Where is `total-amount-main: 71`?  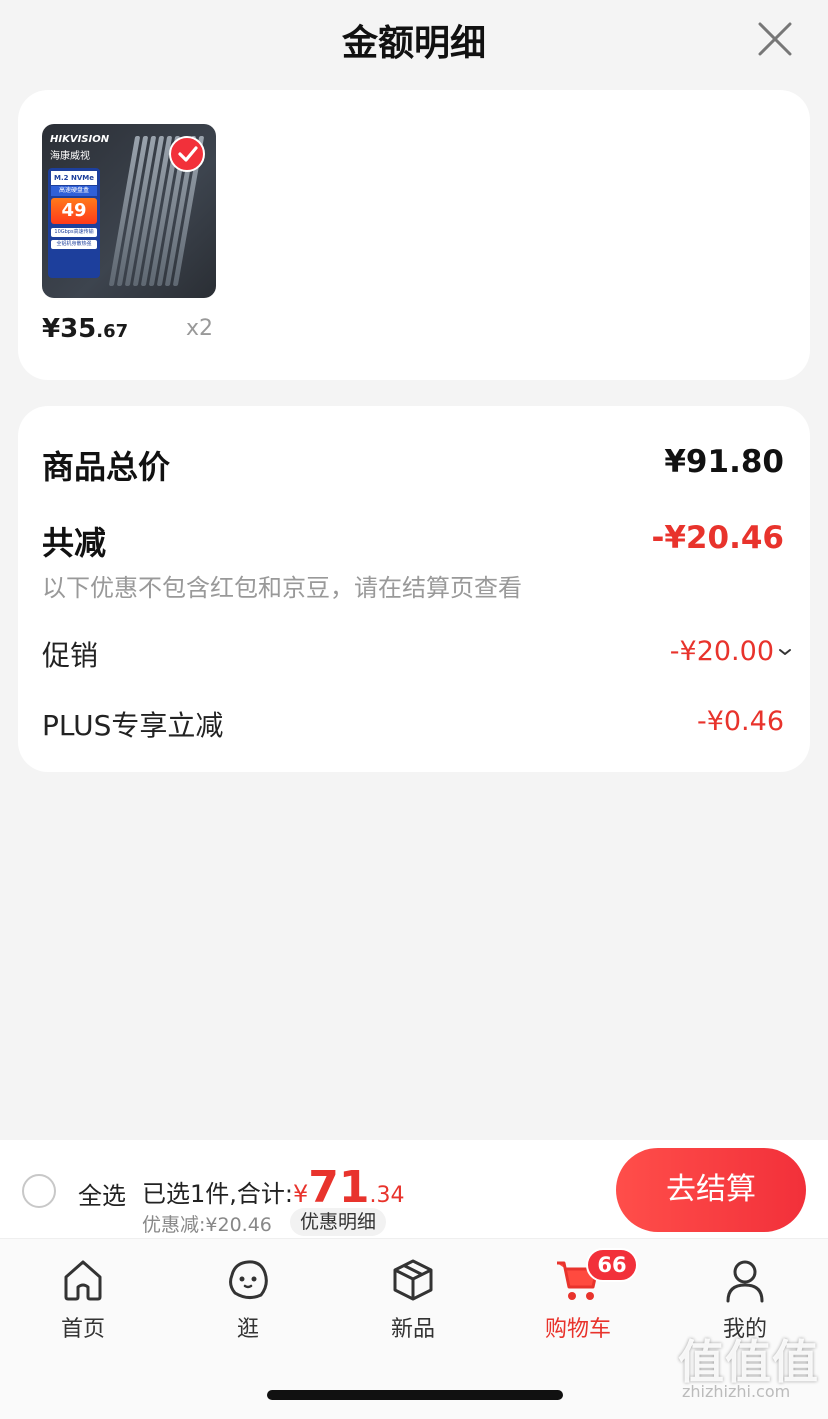 total-amount-main: 71 is located at coordinates (339, 1187).